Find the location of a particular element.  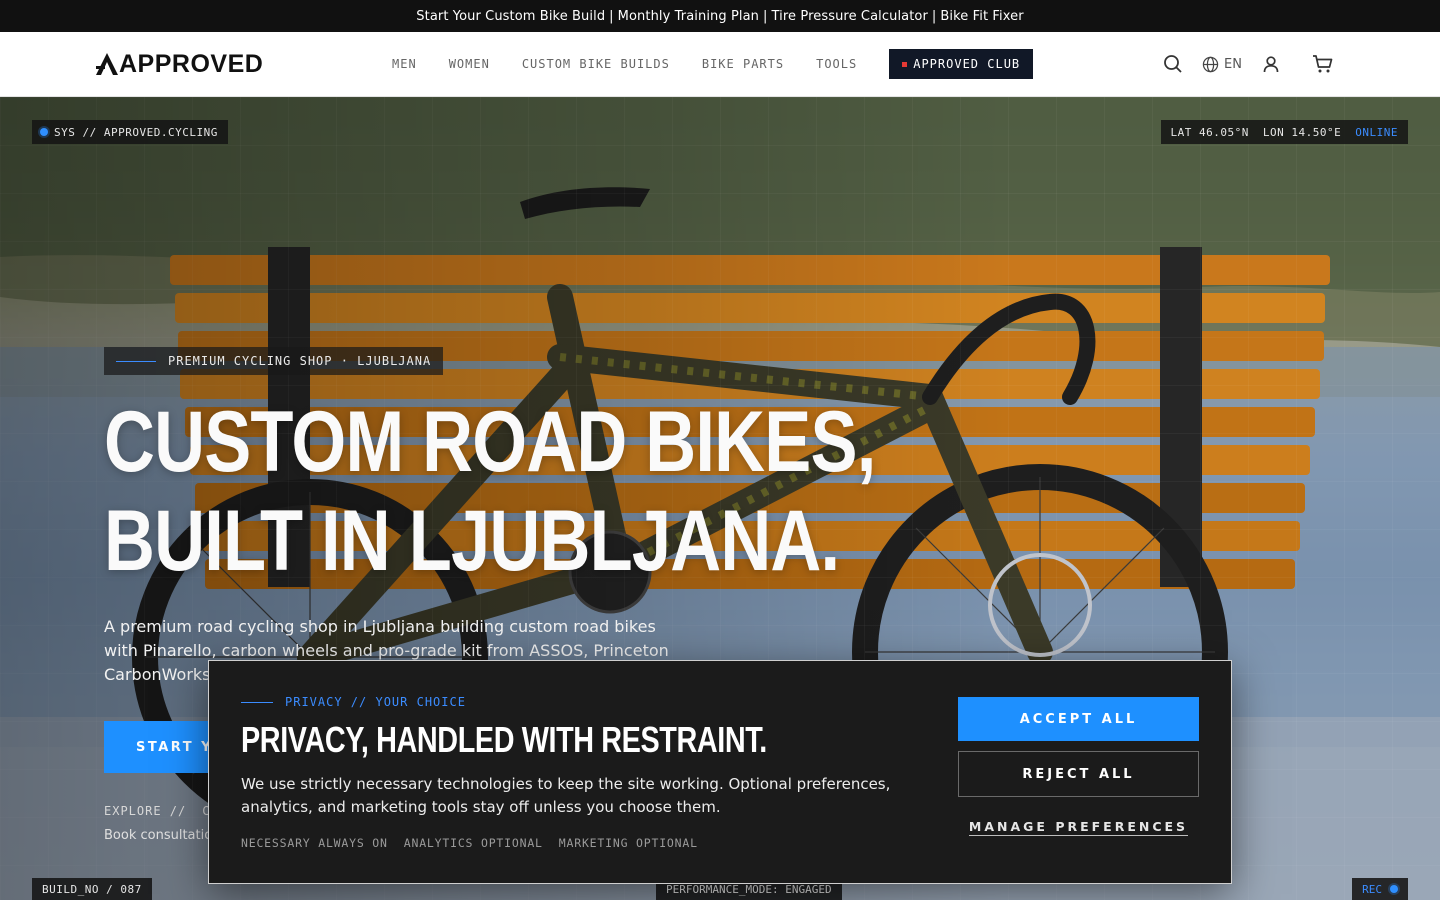

nav-item-women: WOMEN is located at coordinates (469, 64).